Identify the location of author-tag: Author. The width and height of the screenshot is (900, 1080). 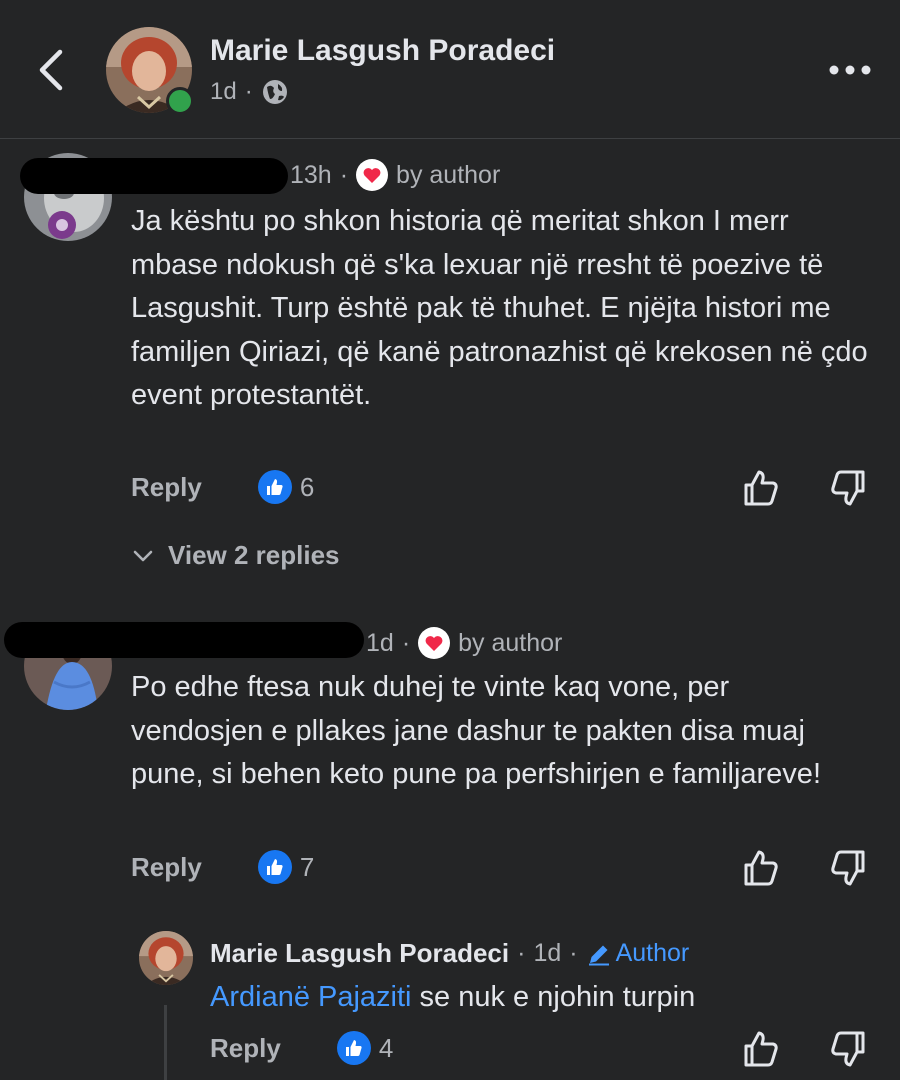
(638, 953).